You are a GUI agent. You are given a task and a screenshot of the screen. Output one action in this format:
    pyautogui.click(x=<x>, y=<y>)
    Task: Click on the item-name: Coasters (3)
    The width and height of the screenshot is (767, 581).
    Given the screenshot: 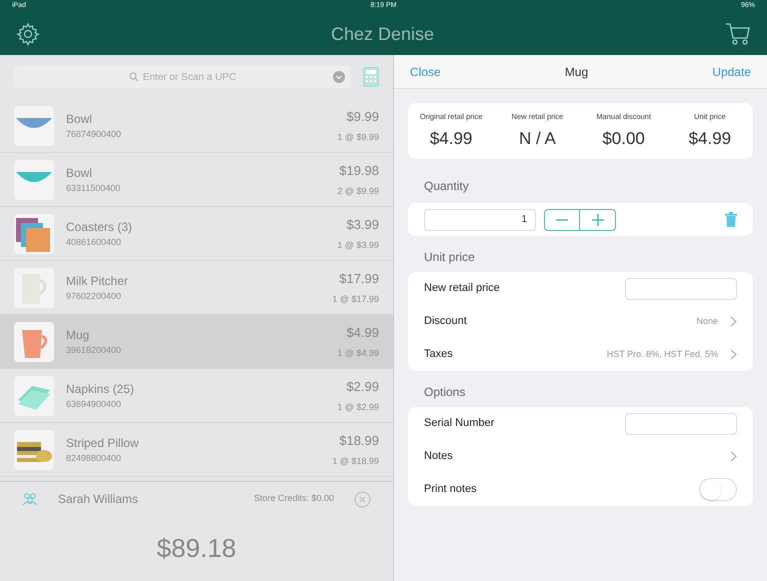 What is the action you would take?
    pyautogui.click(x=100, y=227)
    